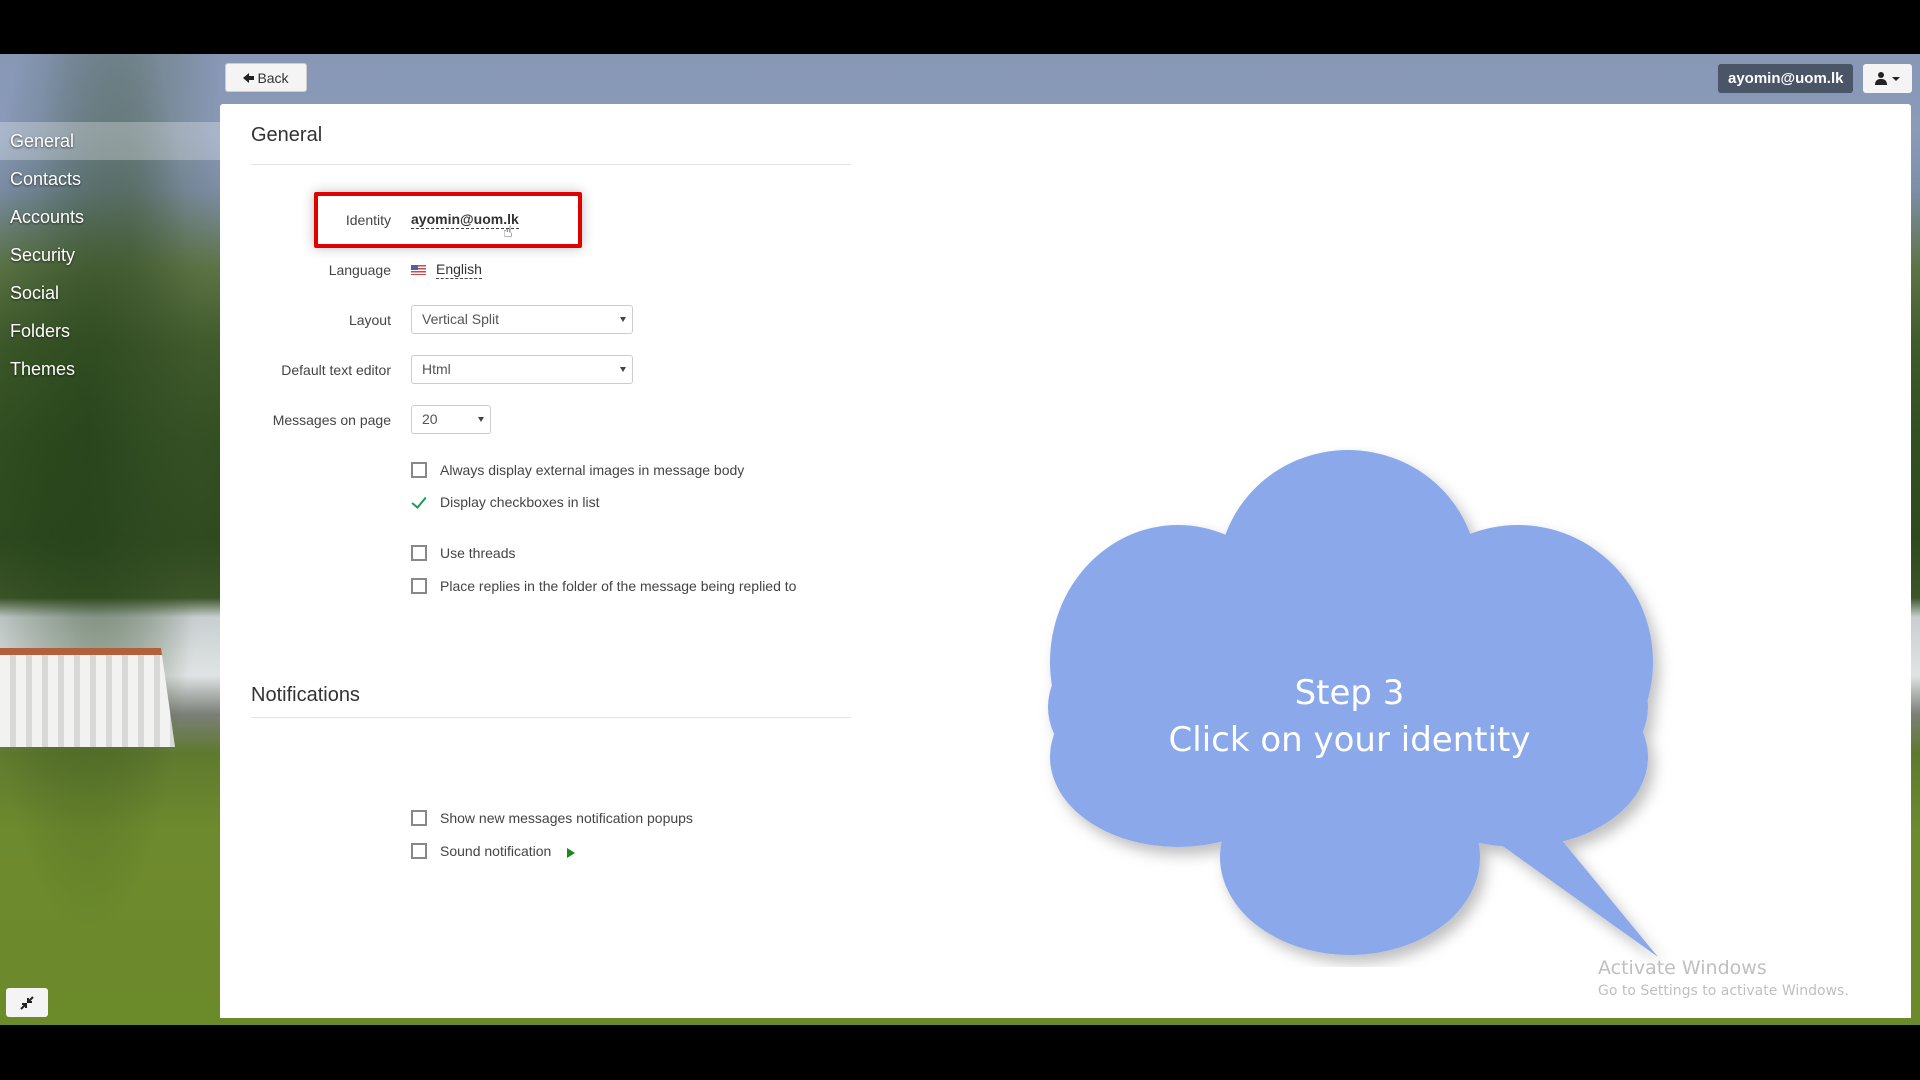  I want to click on editor-select-value: Html, so click(436, 369).